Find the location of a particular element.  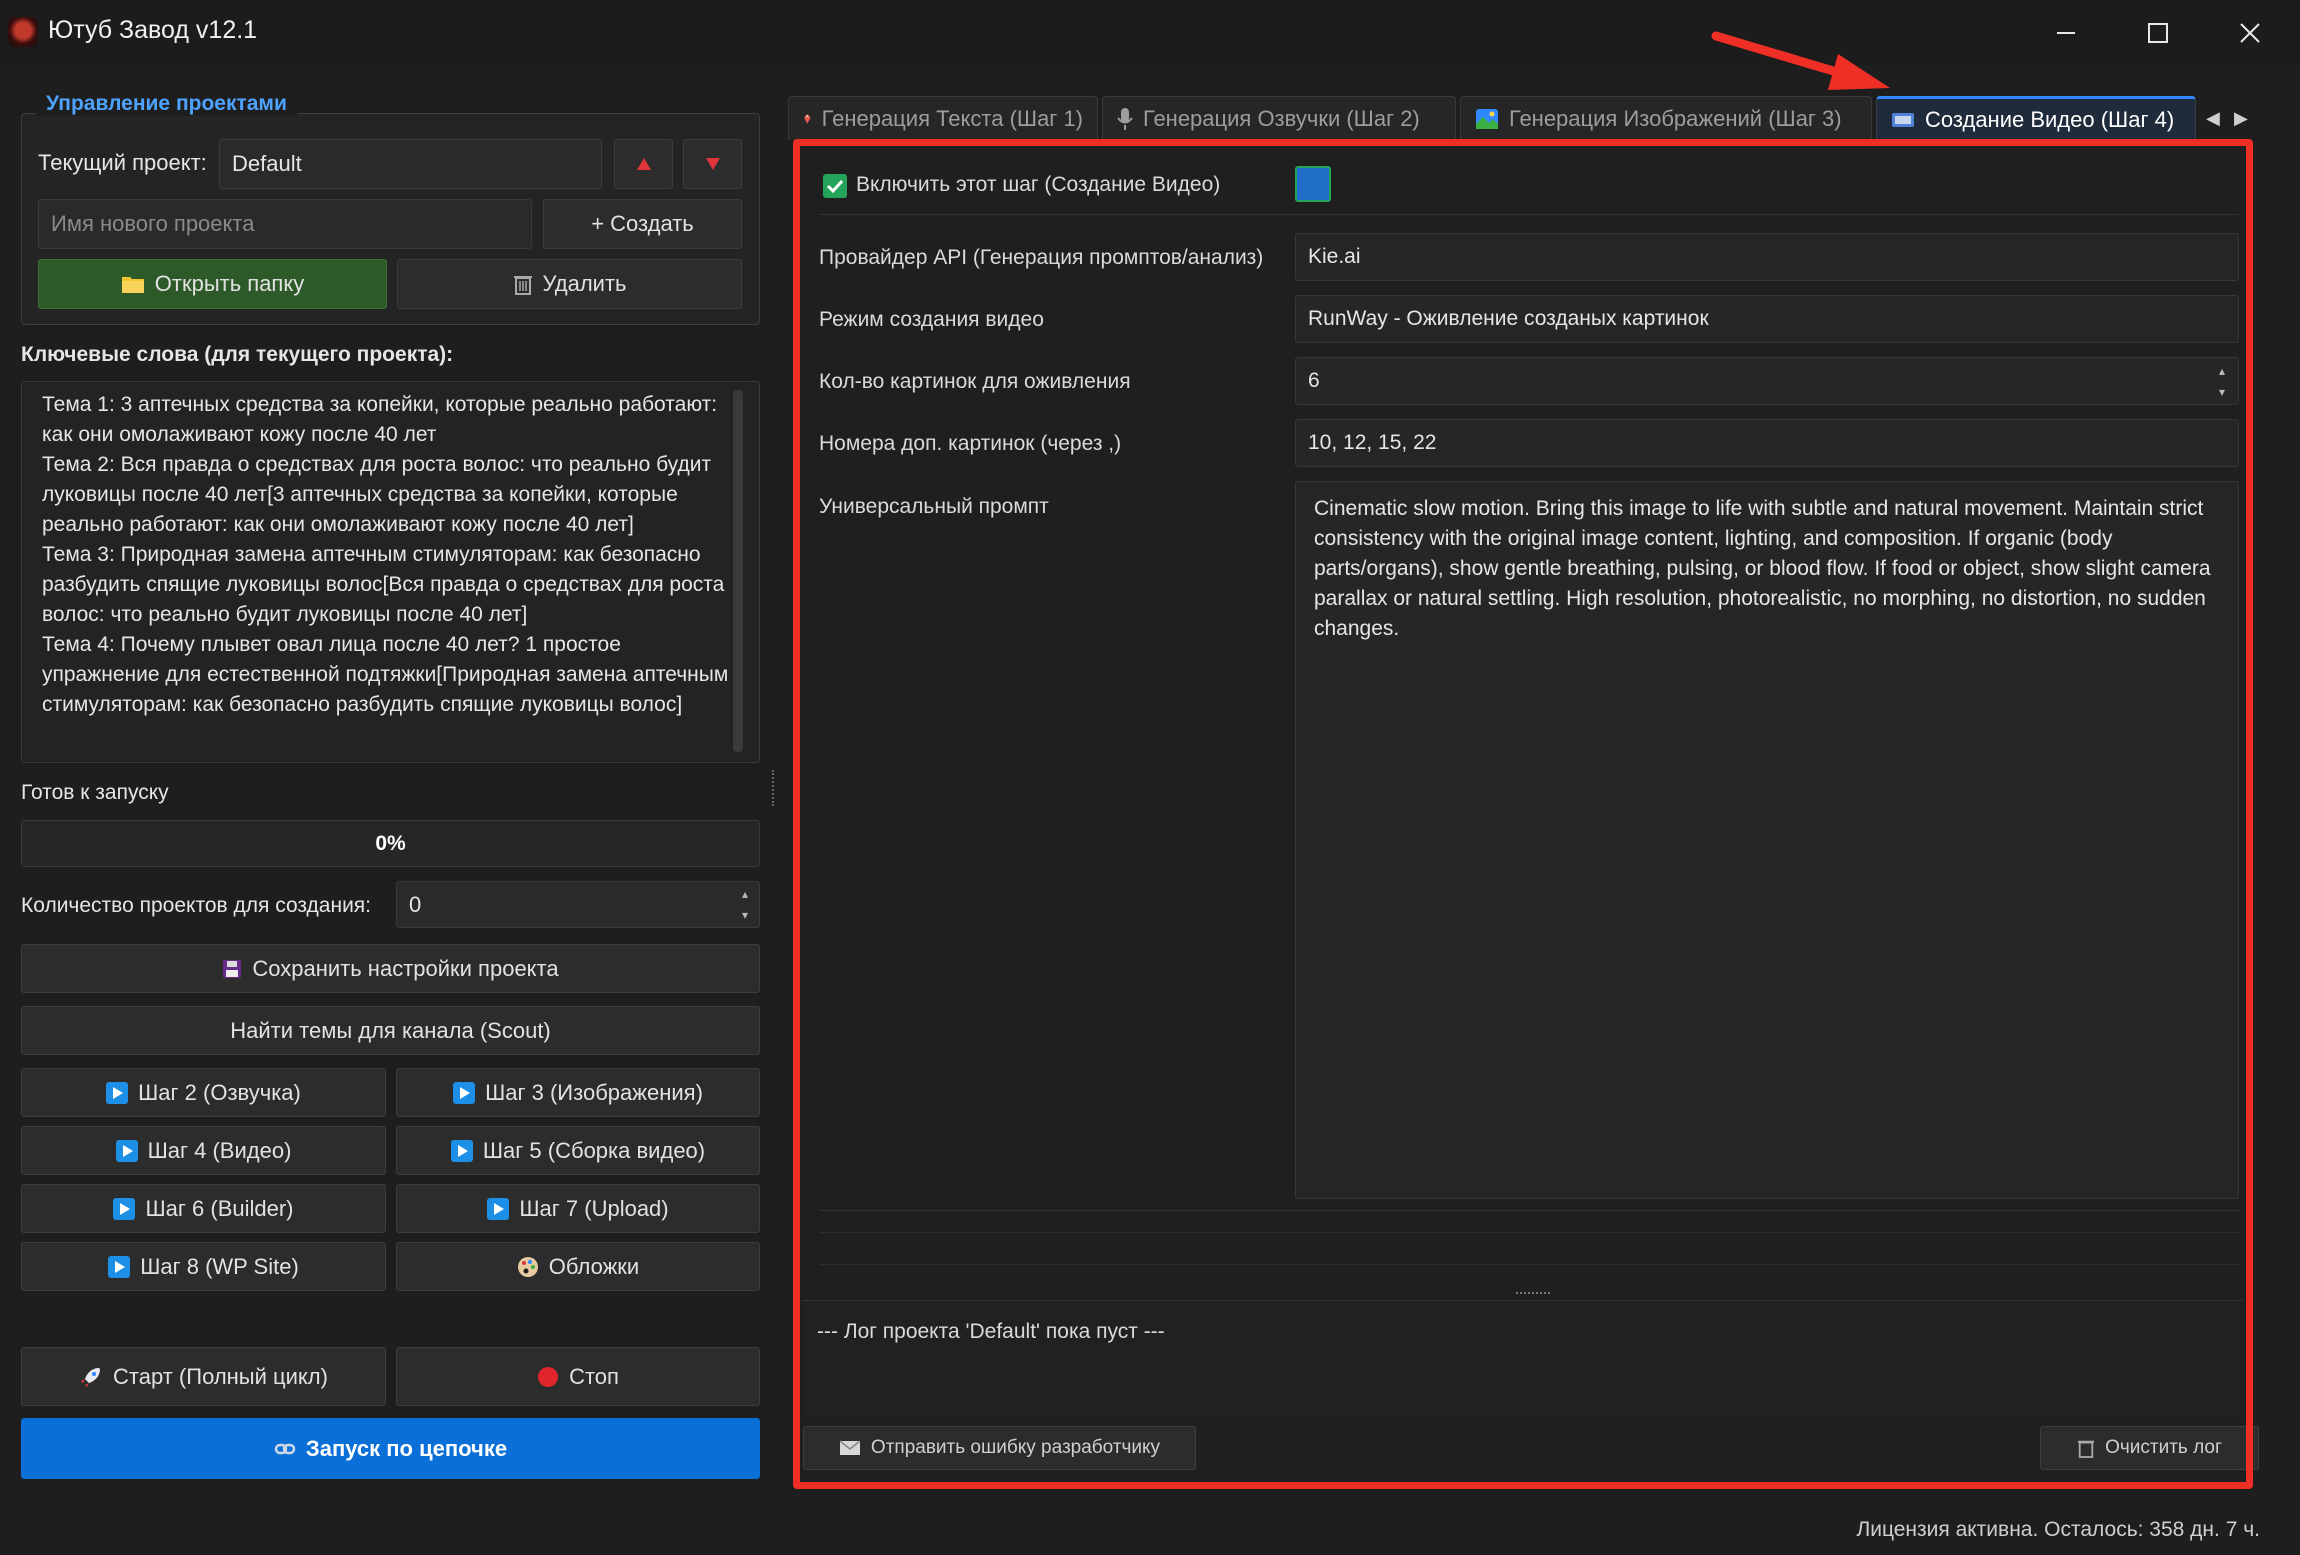

move-down-button is located at coordinates (712, 164).